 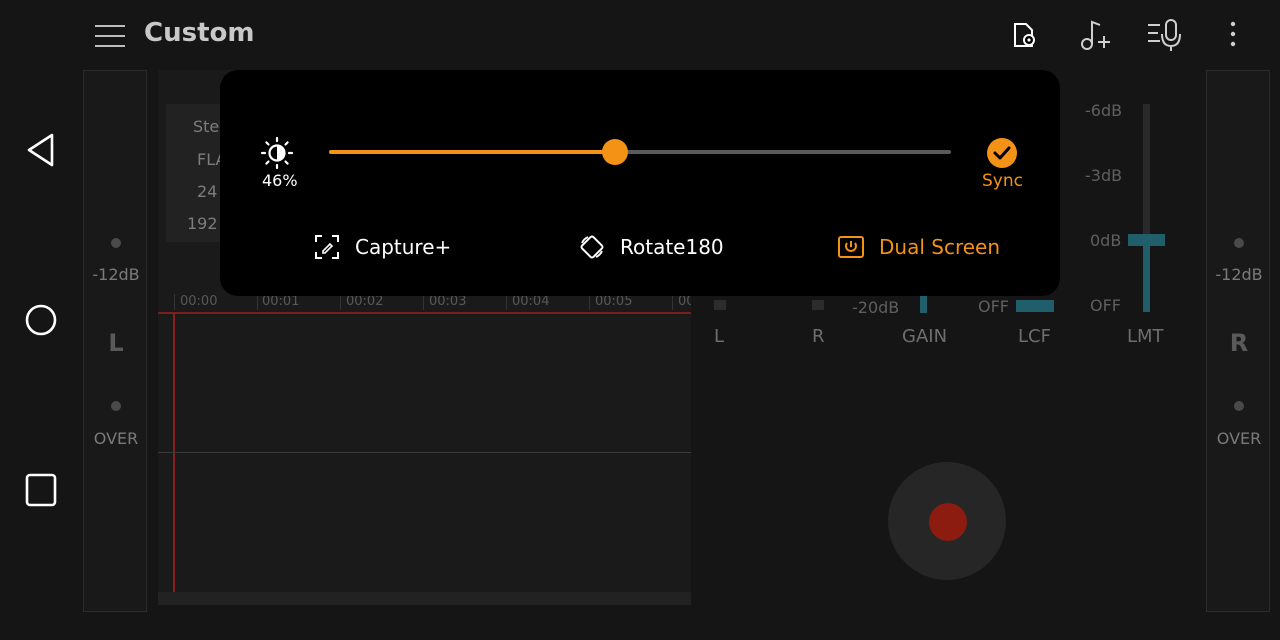 What do you see at coordinates (1239, 243) in the screenshot?
I see `right-peak-dot` at bounding box center [1239, 243].